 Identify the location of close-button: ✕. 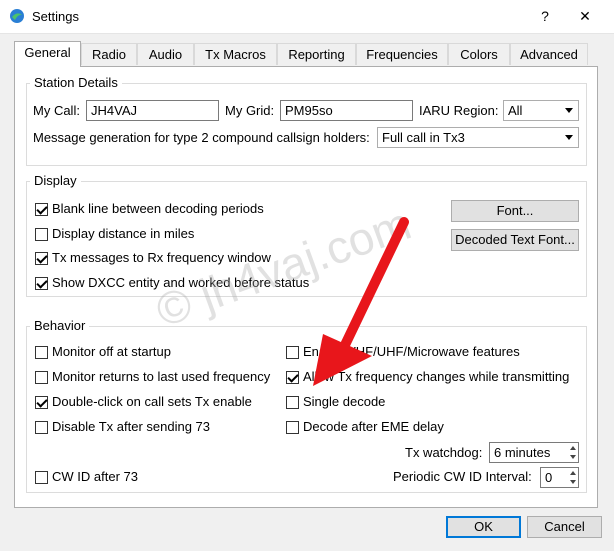
(585, 16).